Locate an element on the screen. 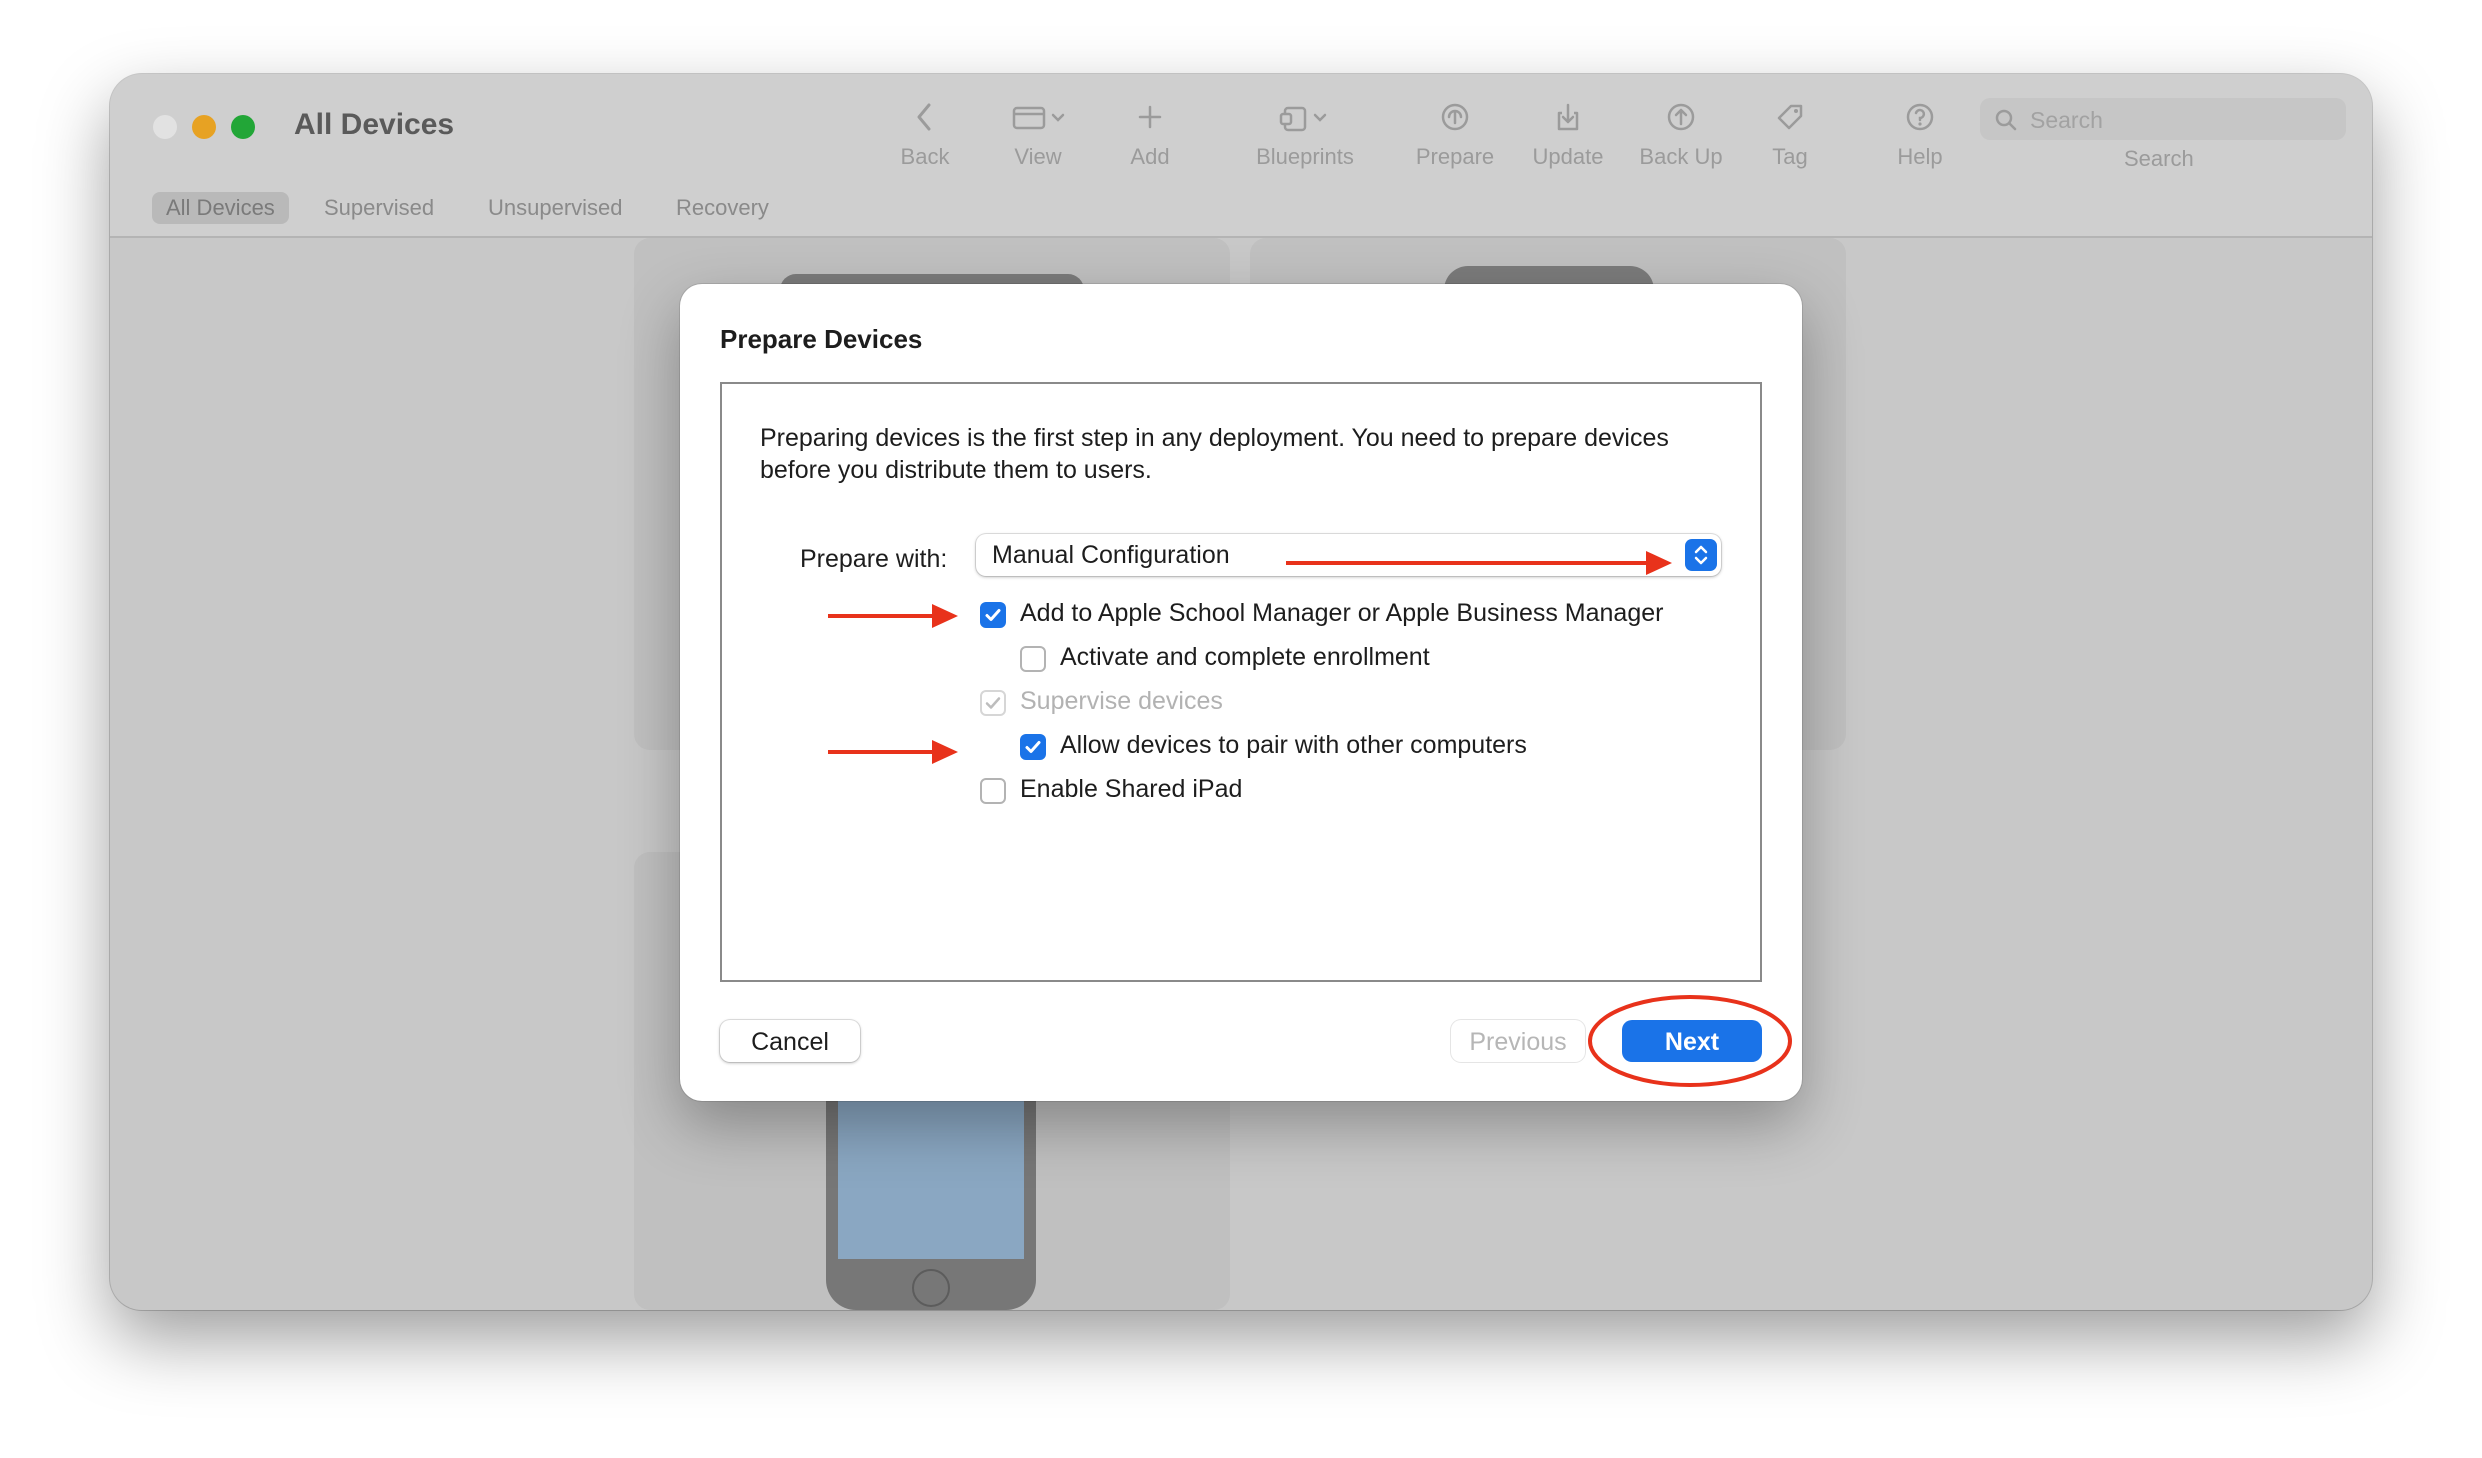 Image resolution: width=2482 pixels, height=1458 pixels. annotation-circle is located at coordinates (1690, 1041).